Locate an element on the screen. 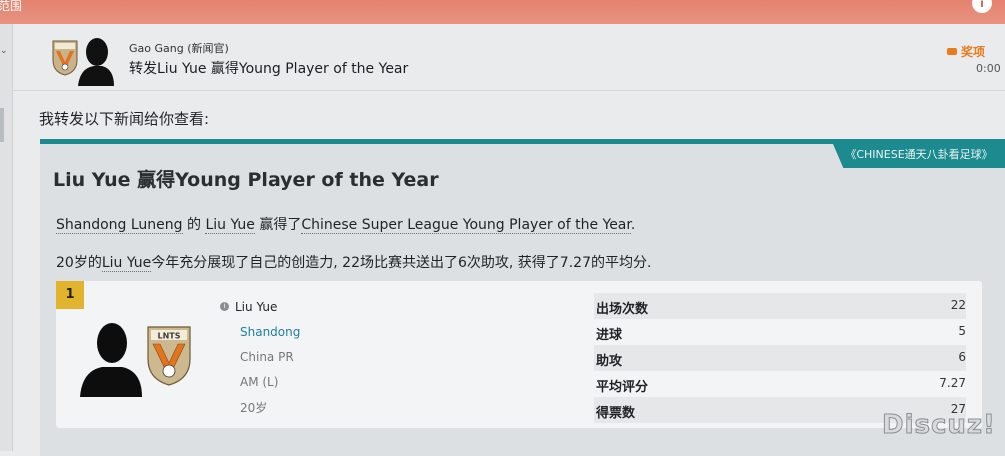 The height and width of the screenshot is (456, 1005). club-crest-icon: LNTS is located at coordinates (169, 356).